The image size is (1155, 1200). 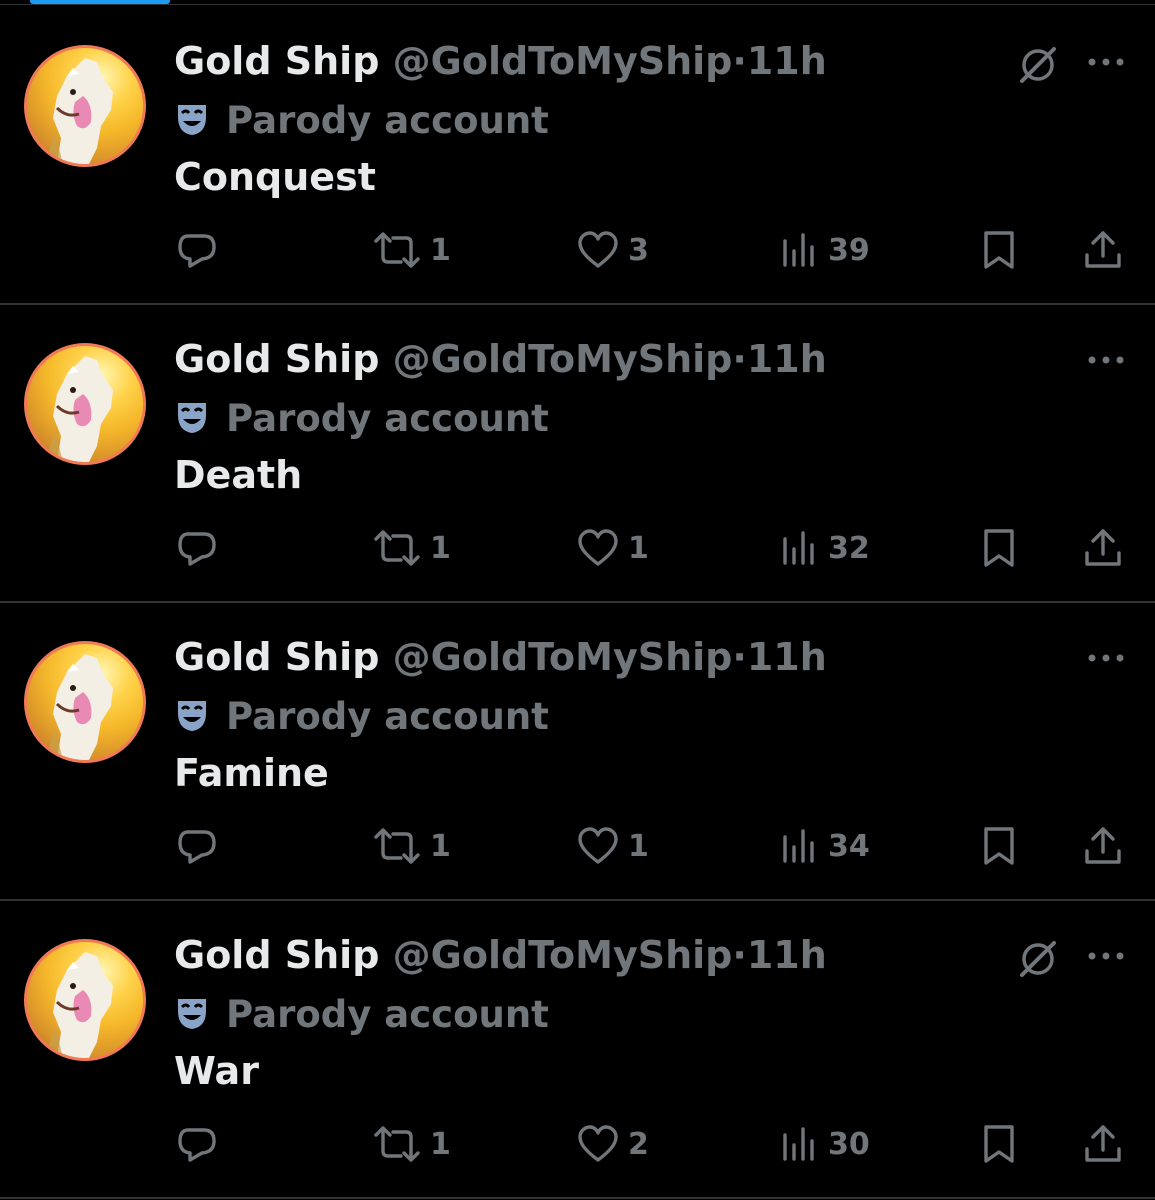 I want to click on tweet-actions: 1 3 39, so click(x=577, y=250).